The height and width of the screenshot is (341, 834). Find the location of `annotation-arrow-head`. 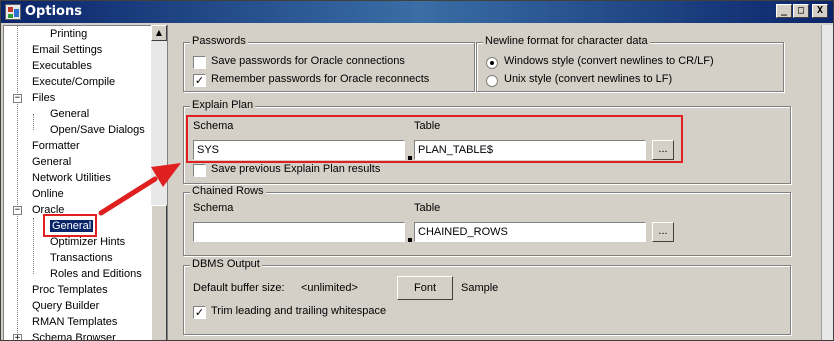

annotation-arrow-head is located at coordinates (166, 175).